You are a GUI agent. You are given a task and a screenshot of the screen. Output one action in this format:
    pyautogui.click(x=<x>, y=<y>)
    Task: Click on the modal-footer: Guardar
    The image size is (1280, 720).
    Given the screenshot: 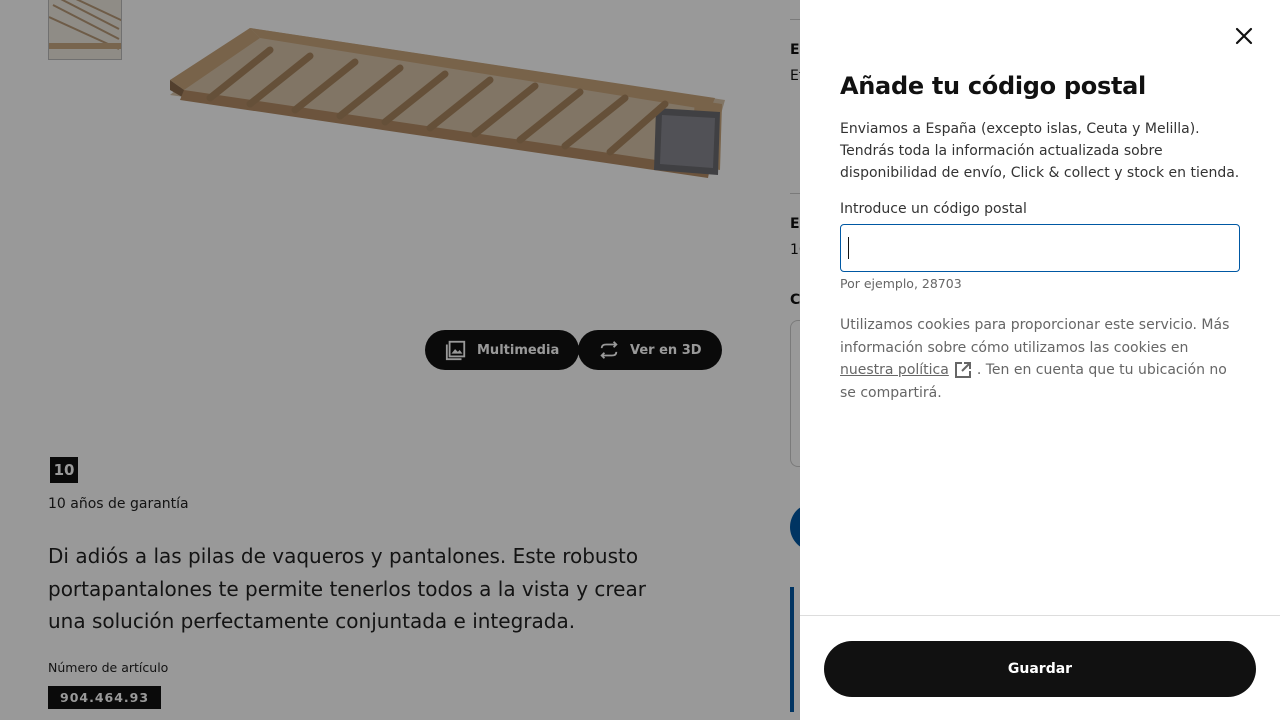 What is the action you would take?
    pyautogui.click(x=1040, y=667)
    